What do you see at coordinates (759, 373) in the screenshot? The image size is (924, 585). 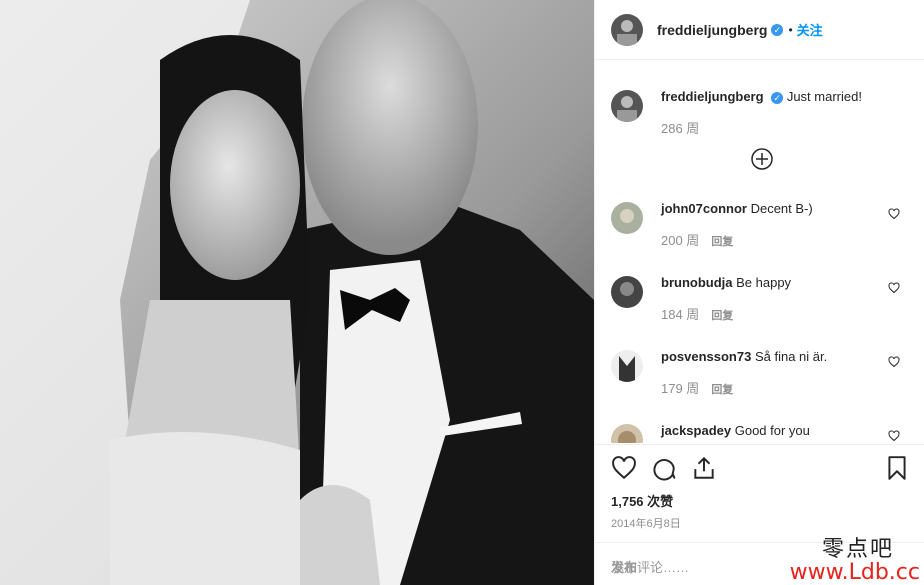 I see `comment-item: posvensson73 Så fina ni är. 179 周回复` at bounding box center [759, 373].